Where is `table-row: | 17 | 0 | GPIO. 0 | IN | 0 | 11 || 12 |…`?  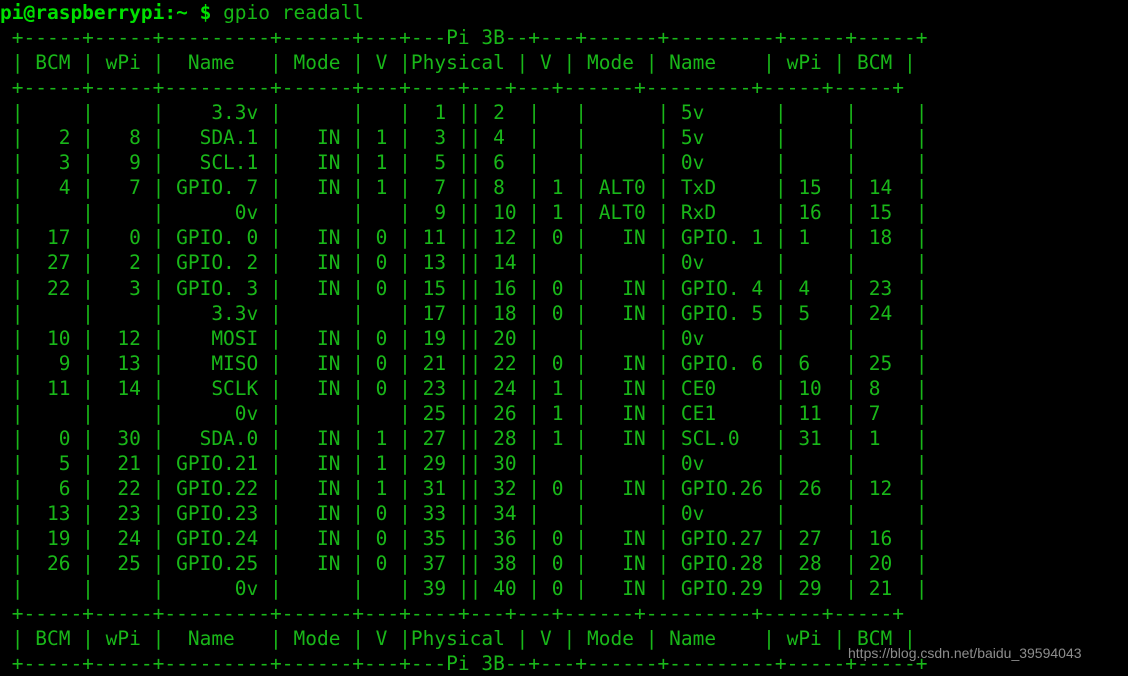 table-row: | 17 | 0 | GPIO. 0 | IN | 0 | 11 || 12 |… is located at coordinates (464, 238).